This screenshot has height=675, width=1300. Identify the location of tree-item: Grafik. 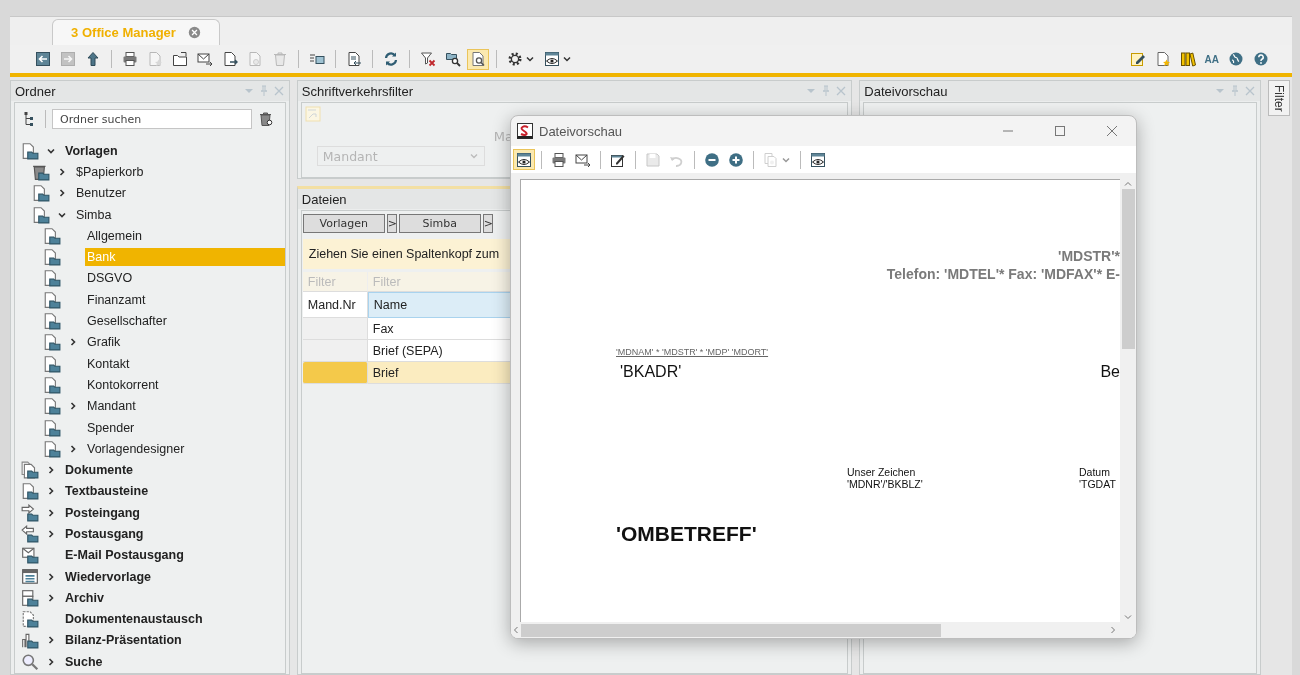
(185, 342).